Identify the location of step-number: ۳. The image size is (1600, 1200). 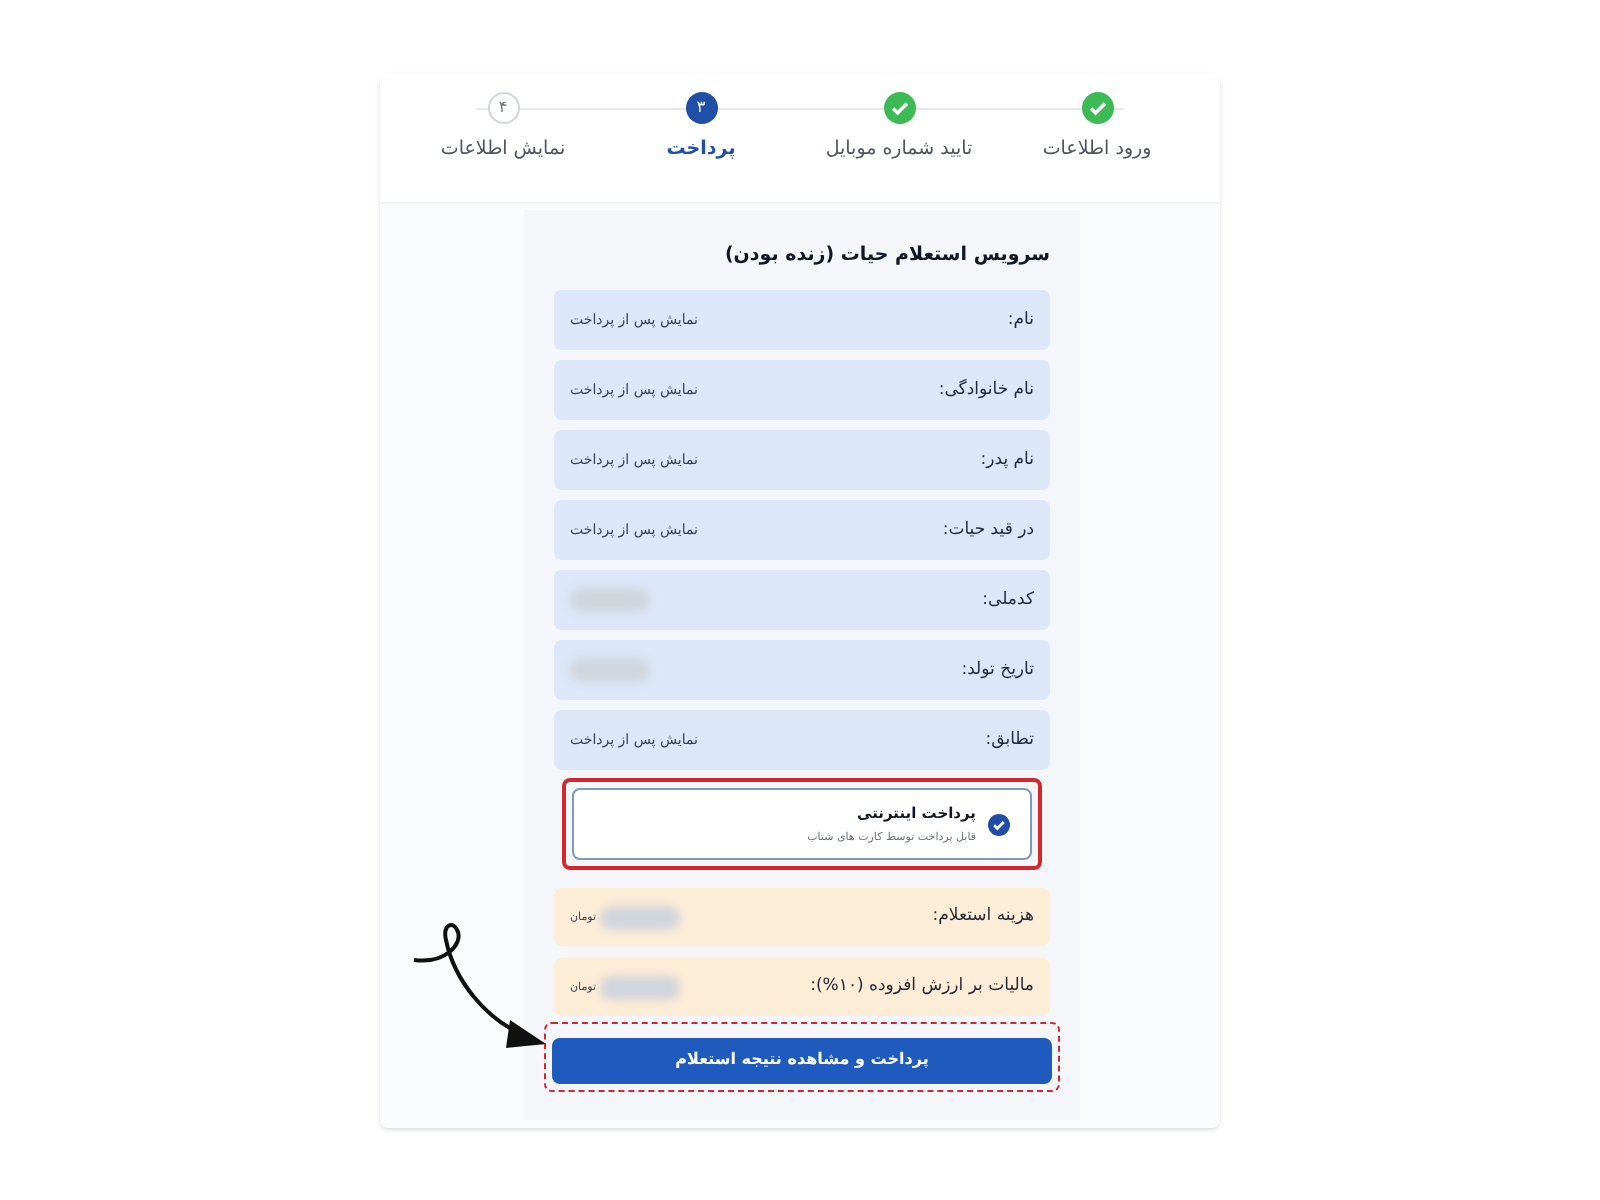
(701, 108).